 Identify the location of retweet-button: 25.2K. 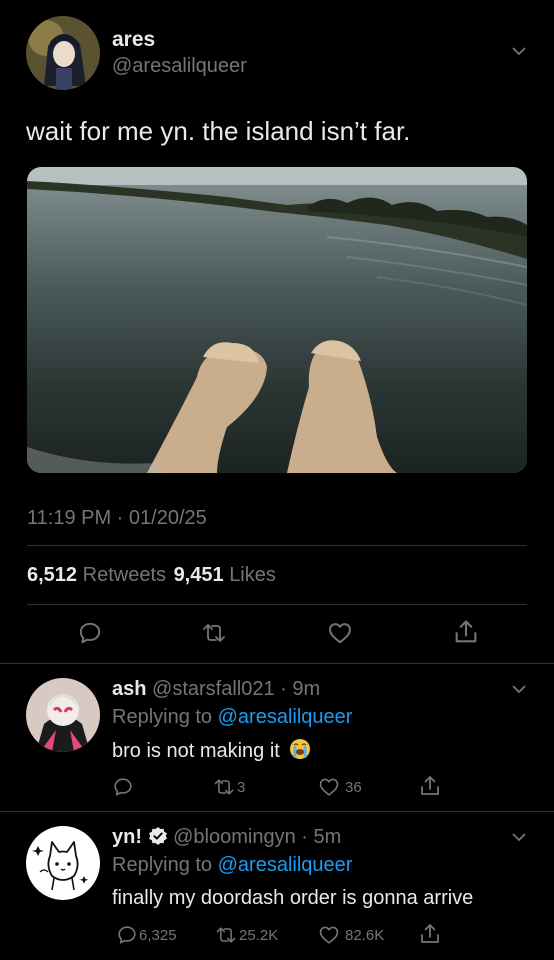
(246, 935).